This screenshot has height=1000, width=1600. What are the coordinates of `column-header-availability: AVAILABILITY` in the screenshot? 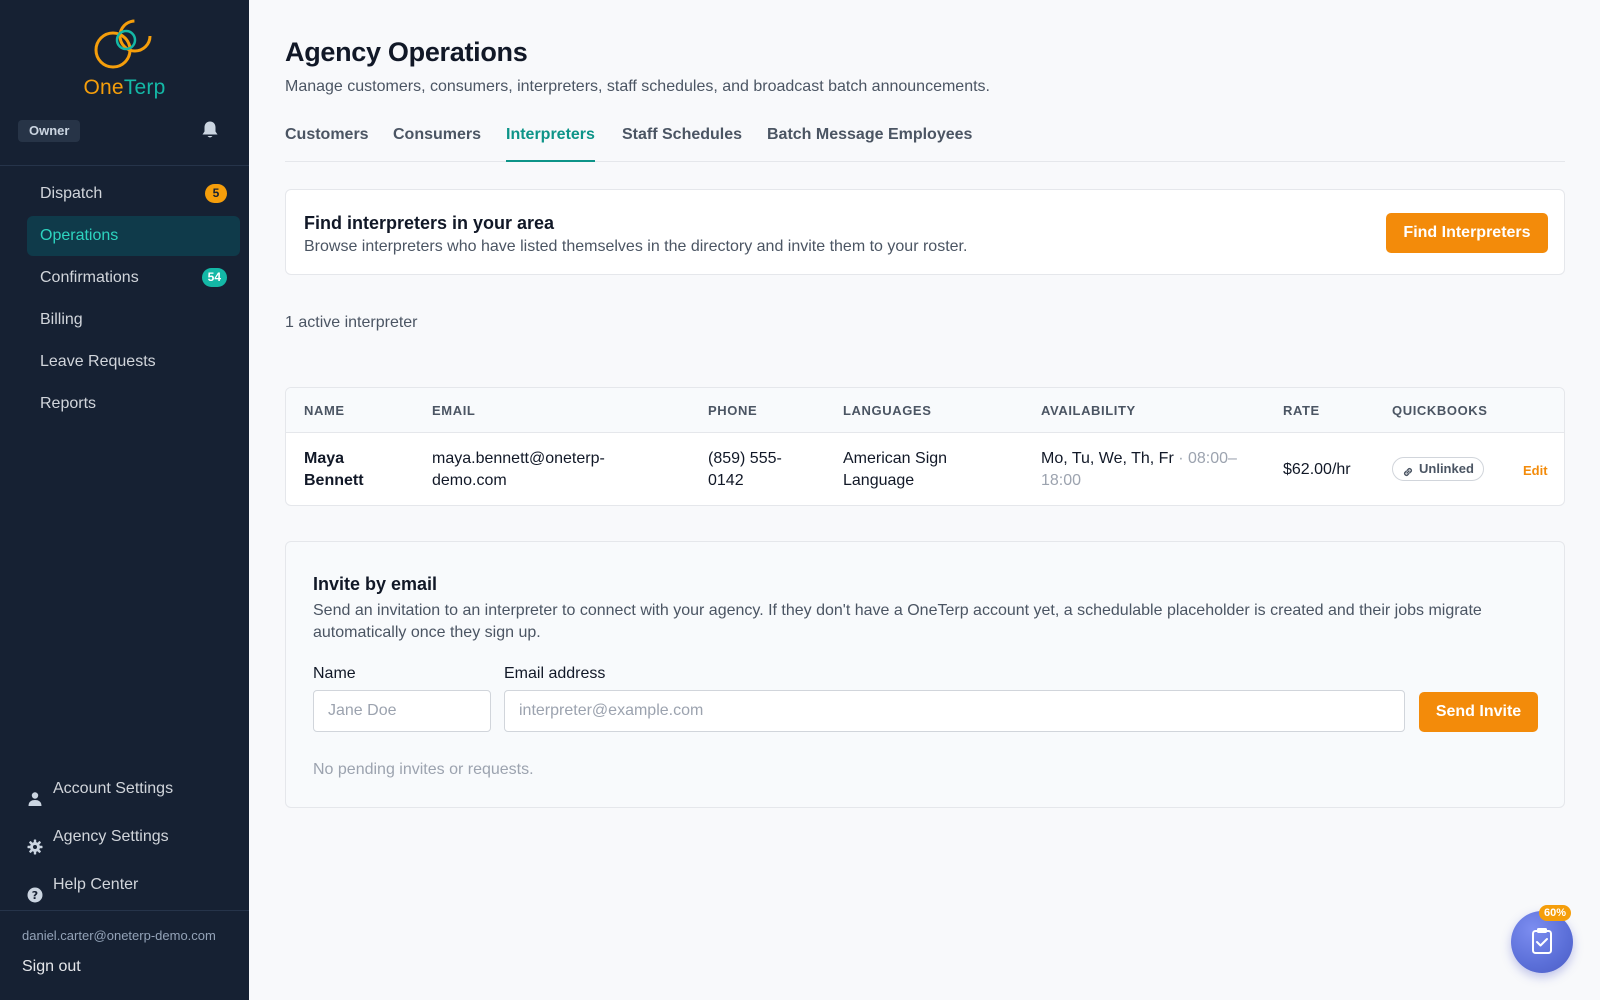 It's located at (1088, 410).